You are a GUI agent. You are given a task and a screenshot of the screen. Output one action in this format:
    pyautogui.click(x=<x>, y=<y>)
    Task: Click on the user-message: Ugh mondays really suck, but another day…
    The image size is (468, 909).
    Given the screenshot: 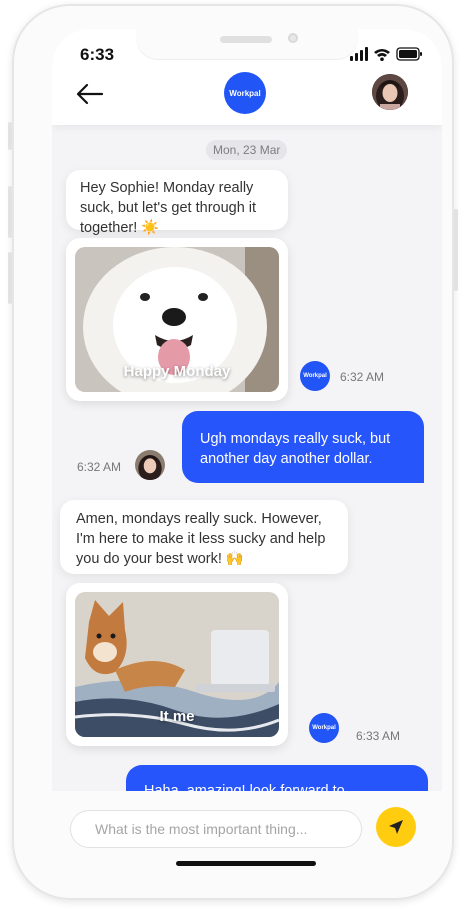 What is the action you would take?
    pyautogui.click(x=303, y=447)
    